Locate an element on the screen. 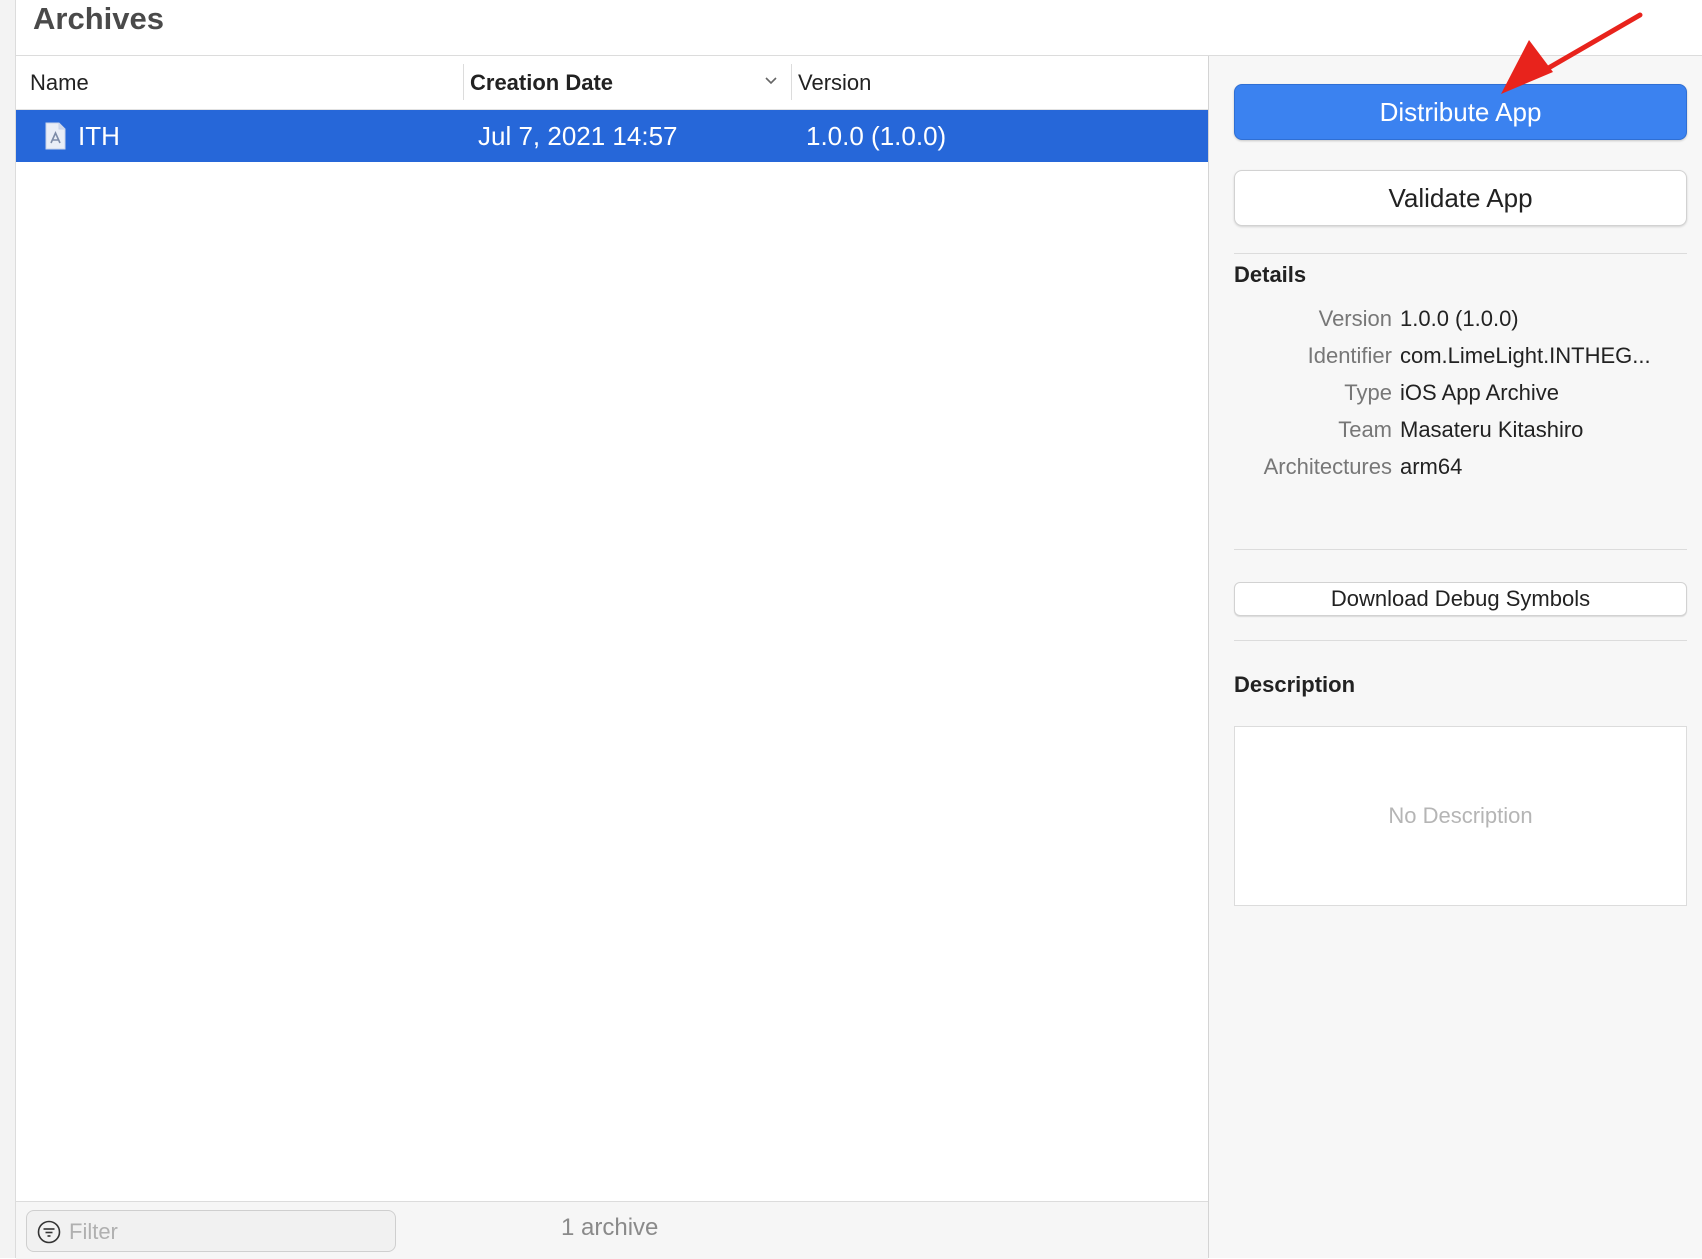  detail-key: Architectures is located at coordinates (1327, 466).